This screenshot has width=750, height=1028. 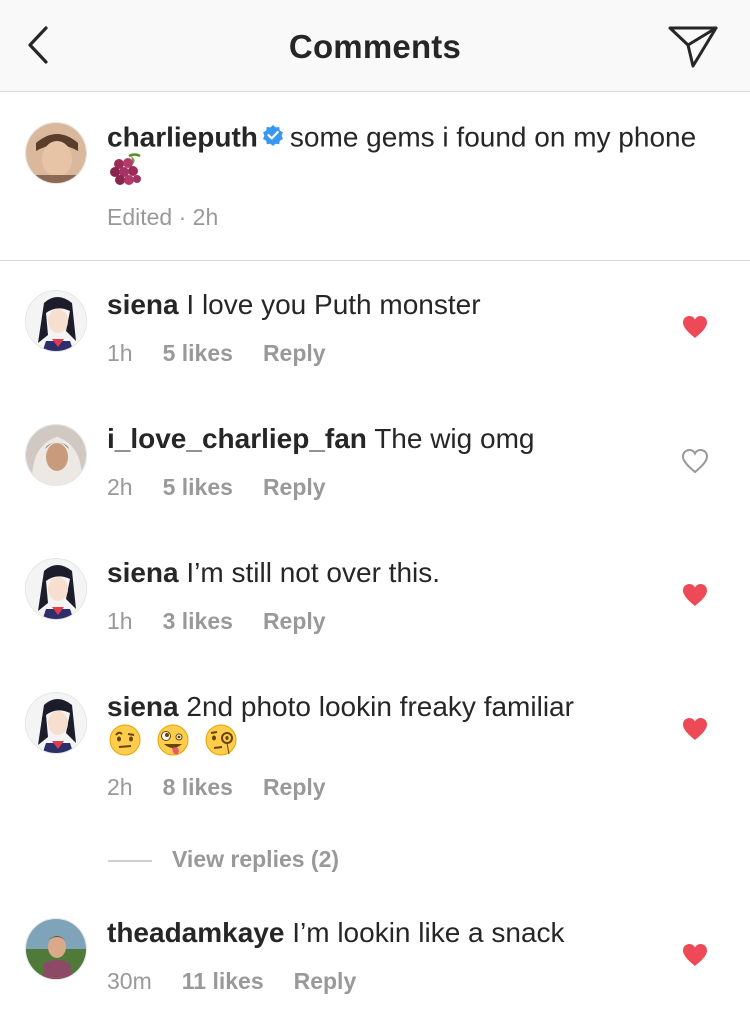 I want to click on comment-meta: 2h 5 likes Reply, so click(x=231, y=487).